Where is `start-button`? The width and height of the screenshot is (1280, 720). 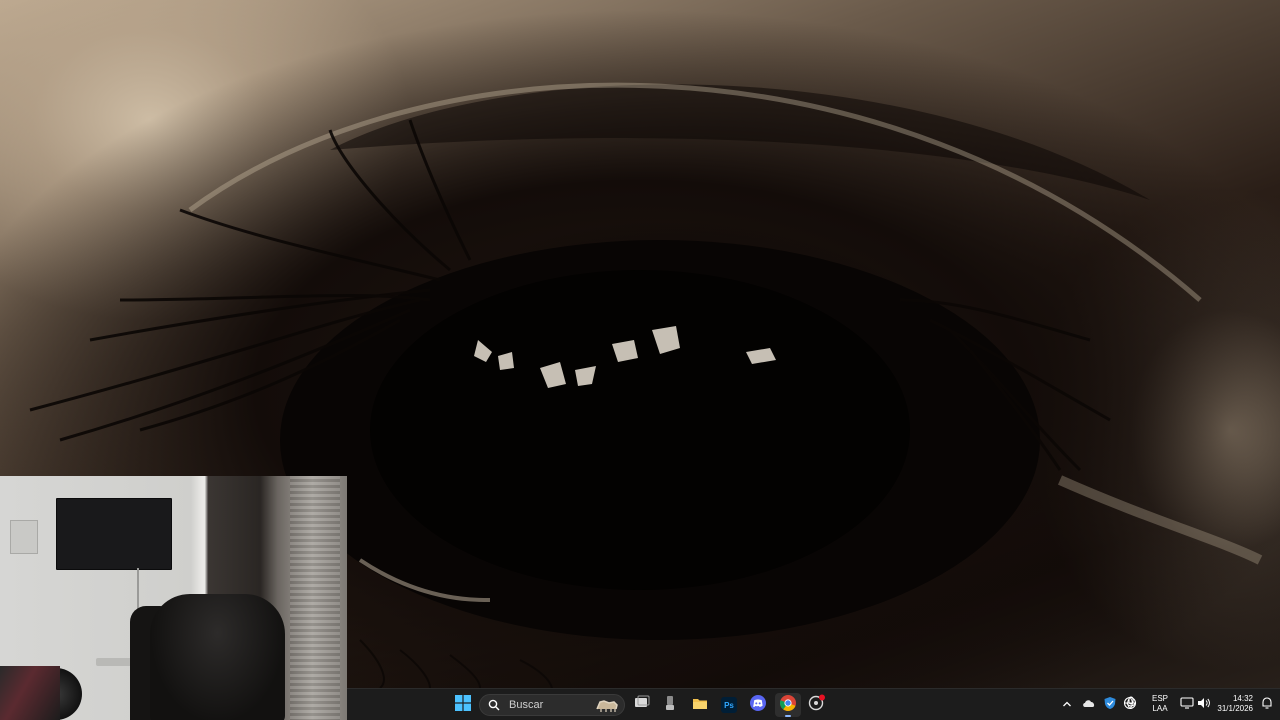
start-button is located at coordinates (463, 705).